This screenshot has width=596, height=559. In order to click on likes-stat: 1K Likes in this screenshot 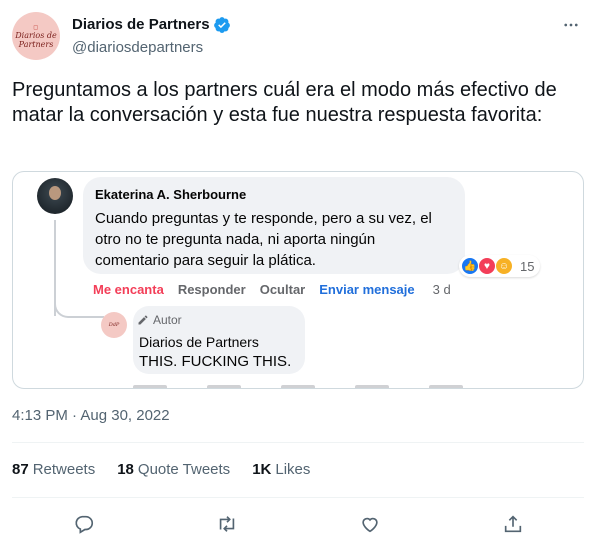, I will do `click(281, 470)`.